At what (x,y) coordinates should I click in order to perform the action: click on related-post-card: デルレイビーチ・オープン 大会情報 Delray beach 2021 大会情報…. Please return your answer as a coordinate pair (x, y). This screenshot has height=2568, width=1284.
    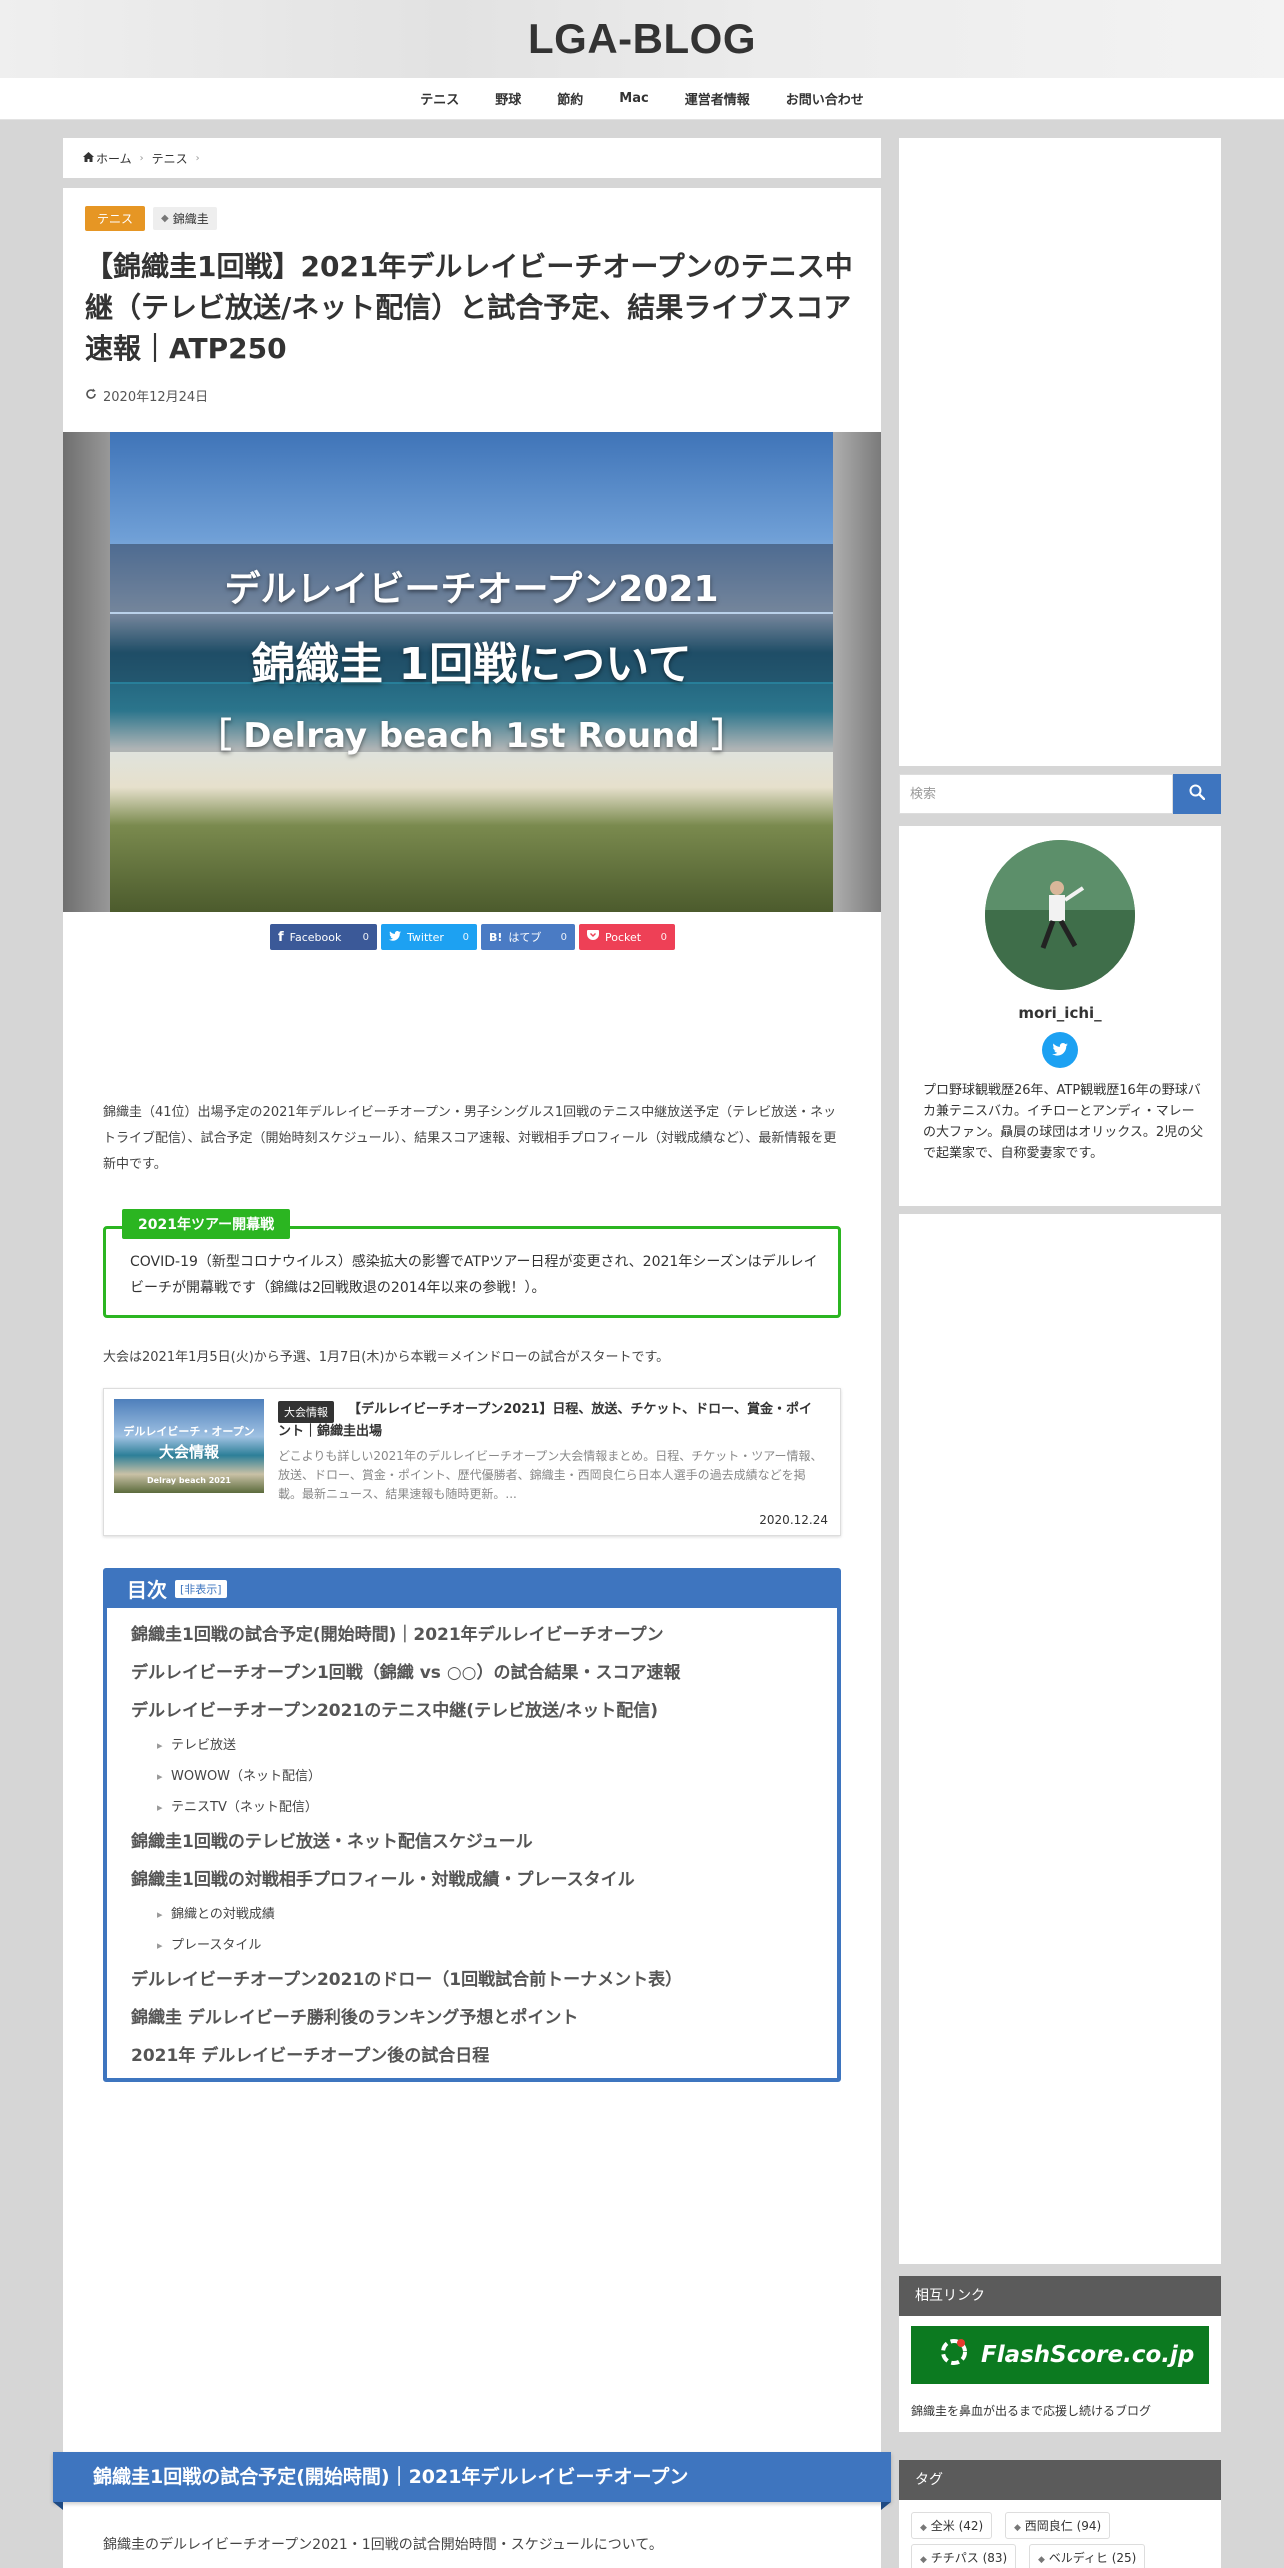
    Looking at the image, I should click on (472, 1462).